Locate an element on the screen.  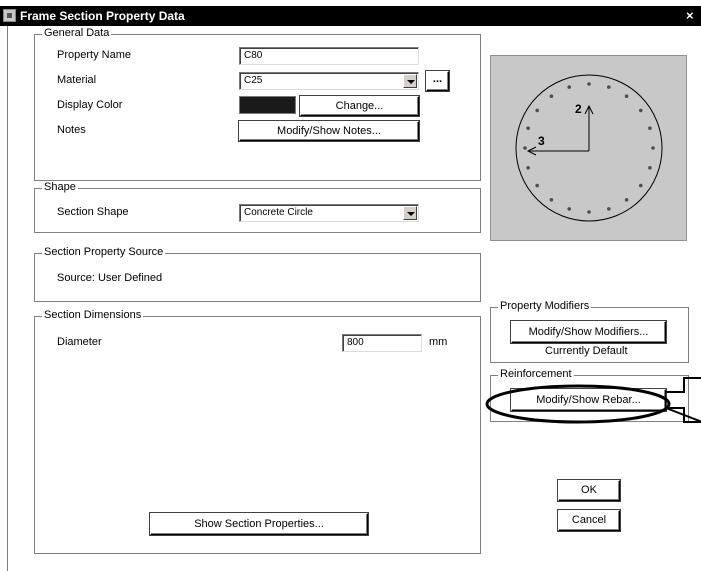
reinforcement-legend: Reinforcement is located at coordinates (536, 374).